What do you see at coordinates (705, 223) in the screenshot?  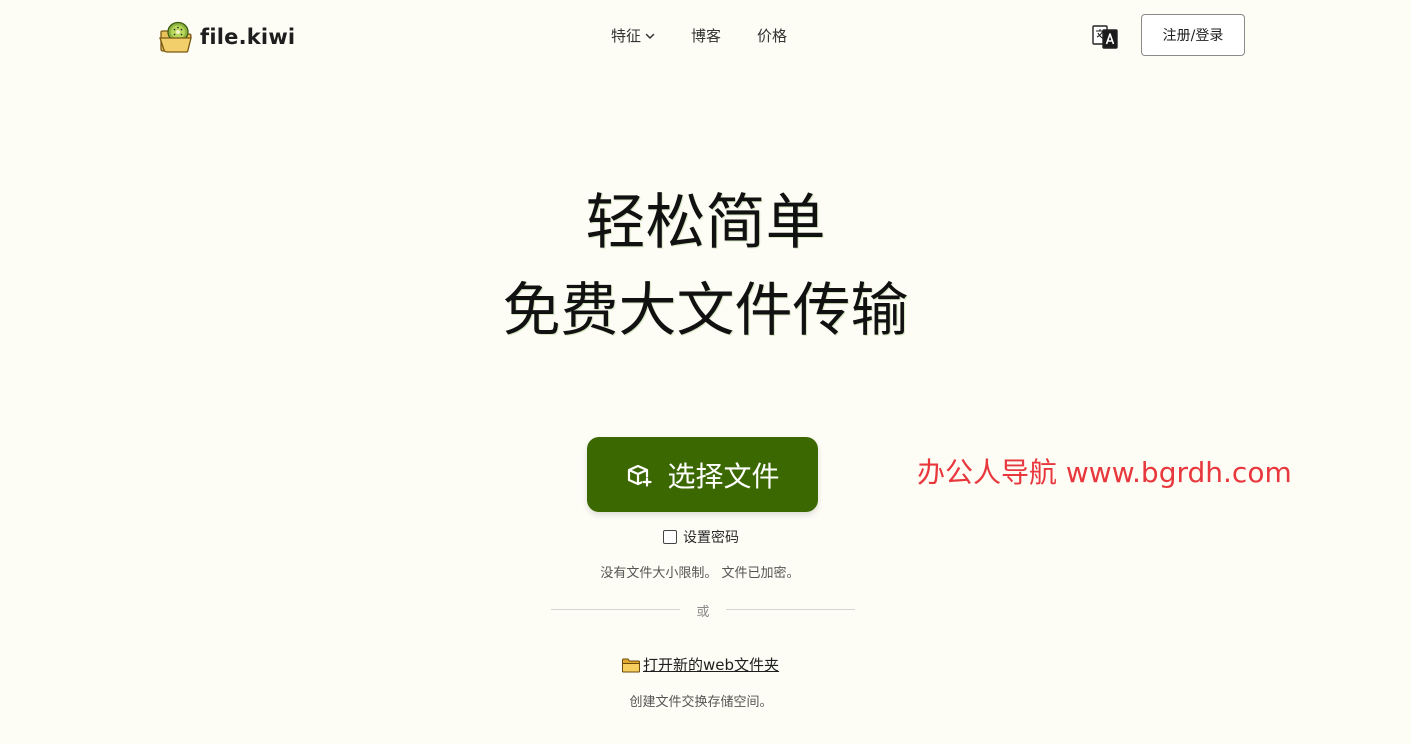 I see `hero-title-line-1: 轻松简单` at bounding box center [705, 223].